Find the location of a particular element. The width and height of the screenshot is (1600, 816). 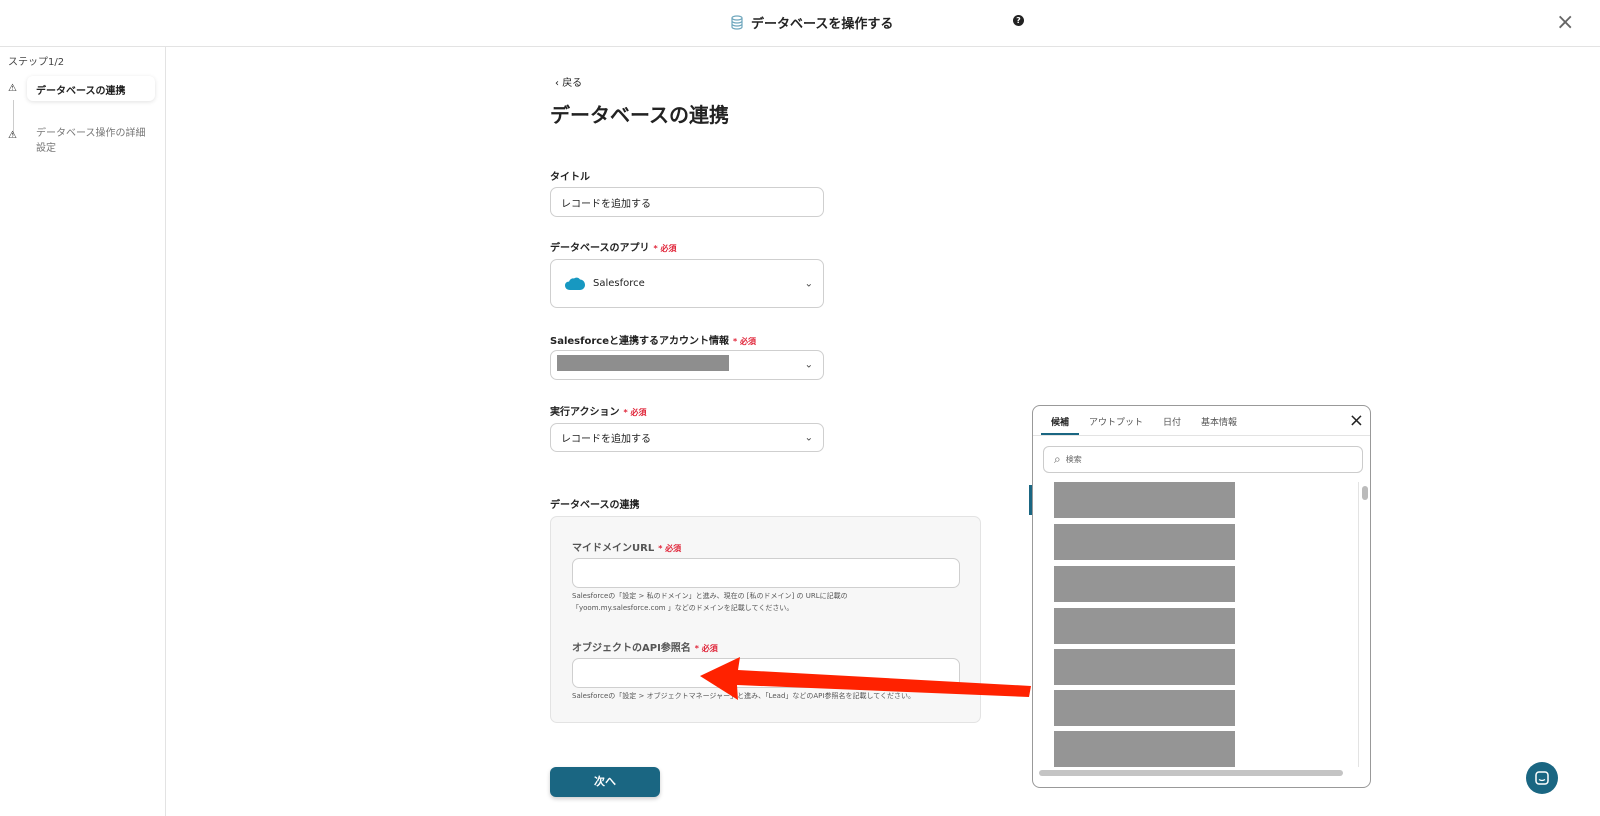

red-arrow-shape is located at coordinates (865, 678).